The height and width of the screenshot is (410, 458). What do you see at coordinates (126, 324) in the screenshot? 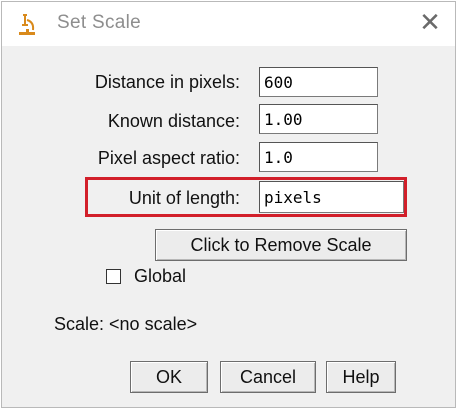
I see `scale-status: Scale: <no scale>` at bounding box center [126, 324].